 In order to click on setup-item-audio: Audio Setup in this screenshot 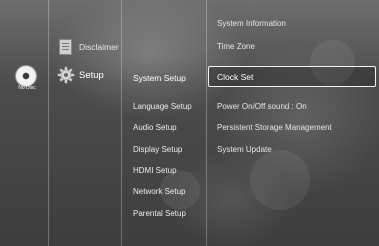, I will do `click(155, 127)`.